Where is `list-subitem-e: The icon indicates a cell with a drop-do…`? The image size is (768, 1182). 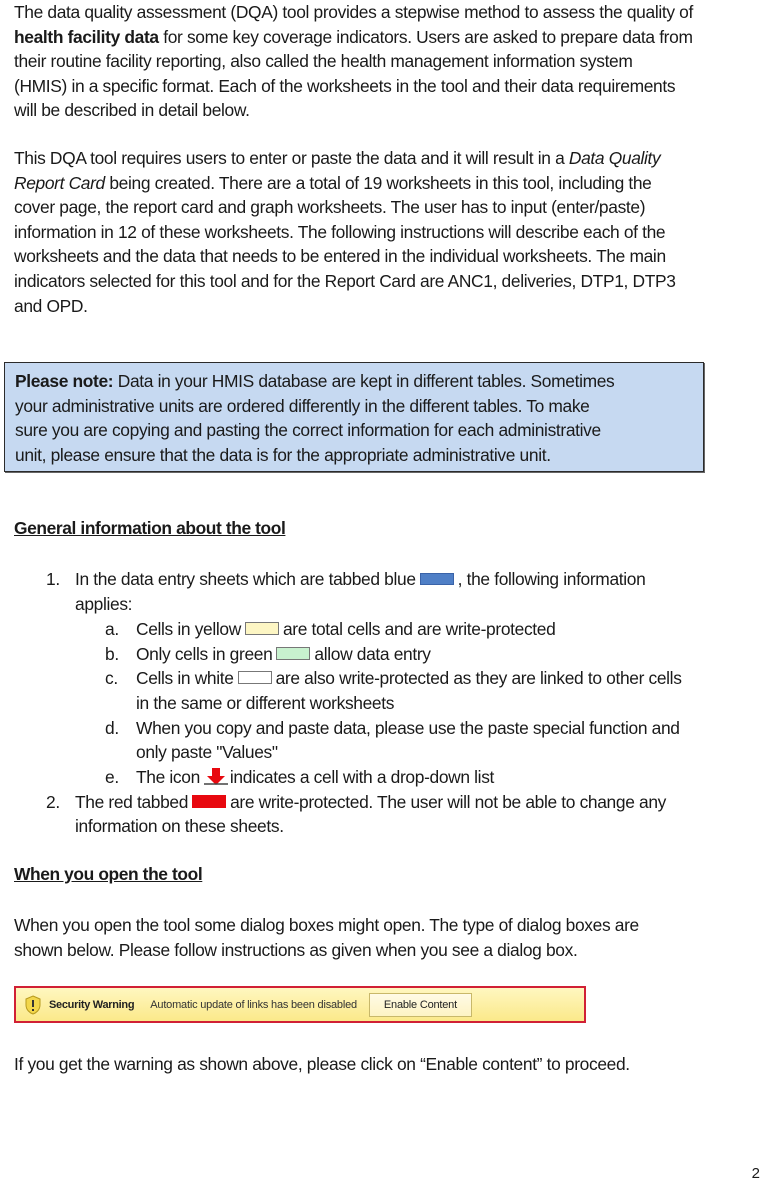 list-subitem-e: The icon indicates a cell with a drop-do… is located at coordinates (315, 777).